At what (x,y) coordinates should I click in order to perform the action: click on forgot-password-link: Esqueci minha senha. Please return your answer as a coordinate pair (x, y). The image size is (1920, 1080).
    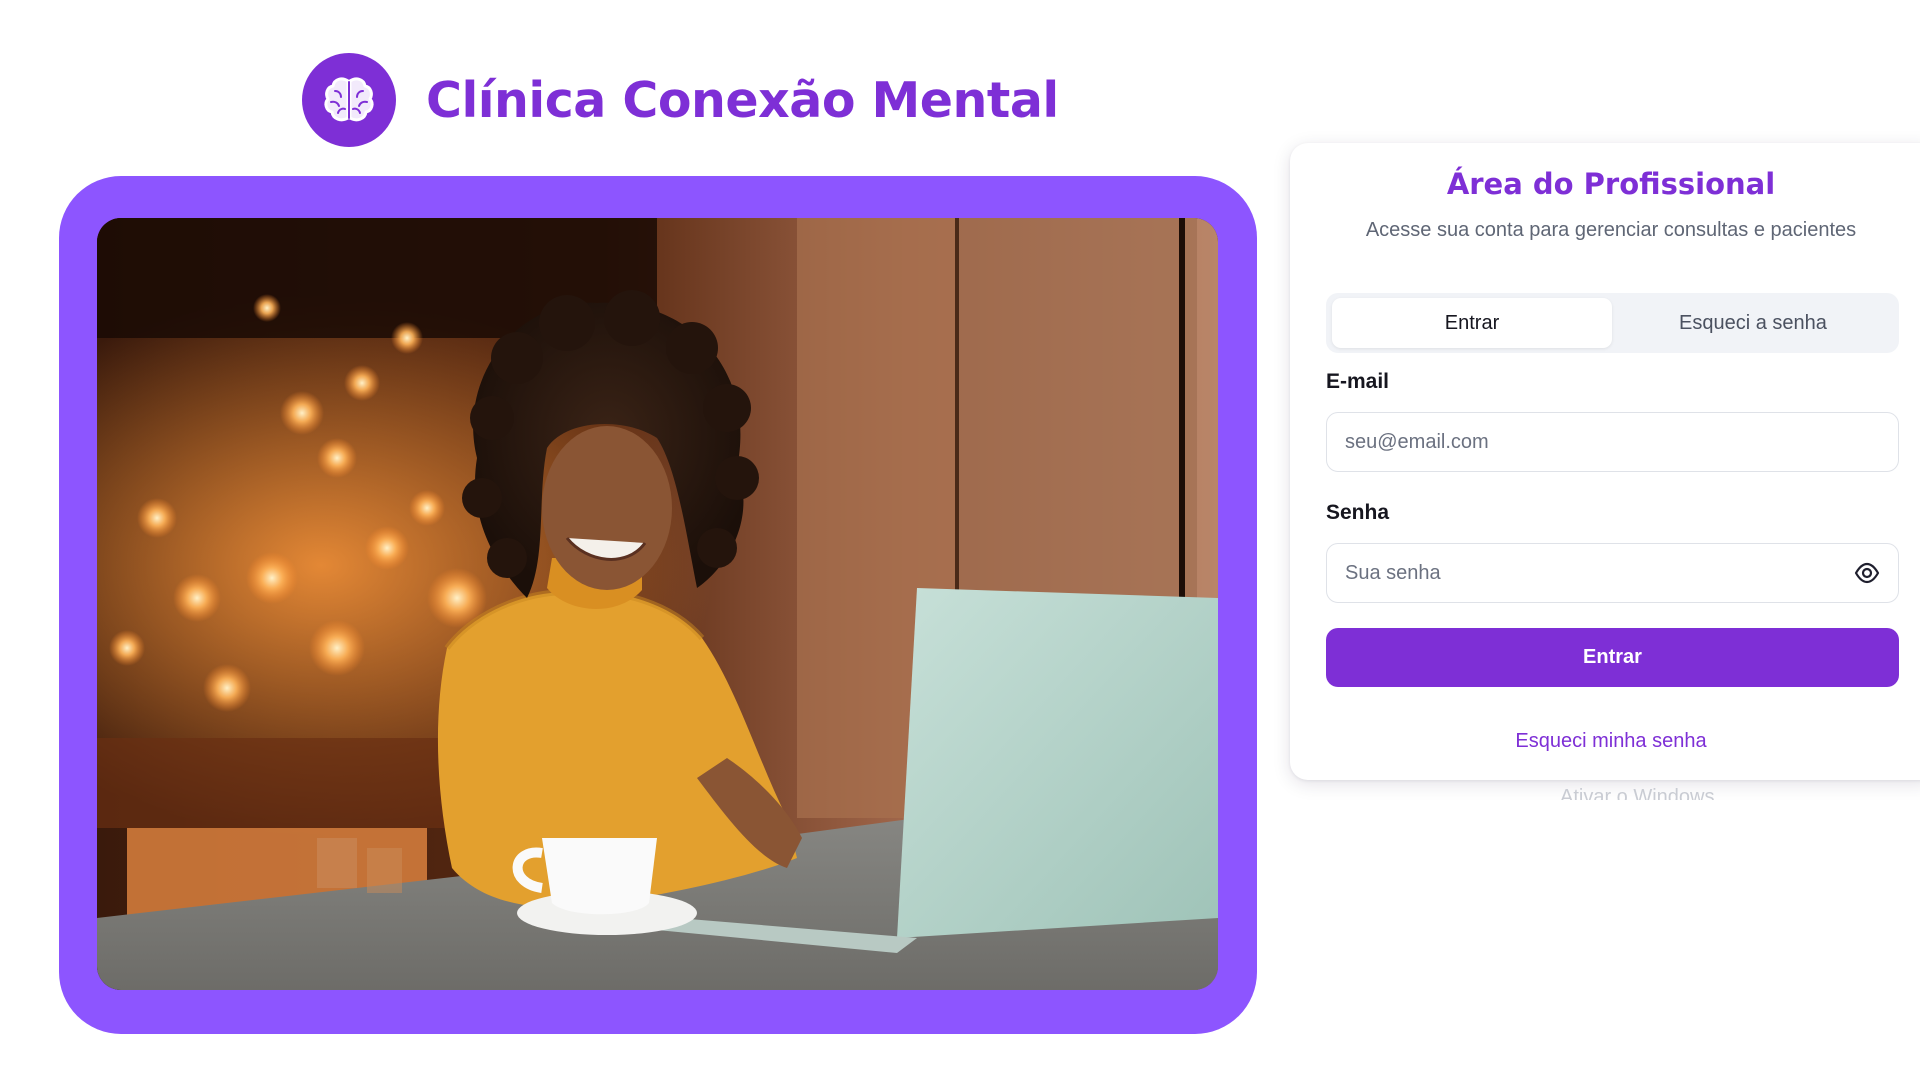
    Looking at the image, I should click on (1605, 741).